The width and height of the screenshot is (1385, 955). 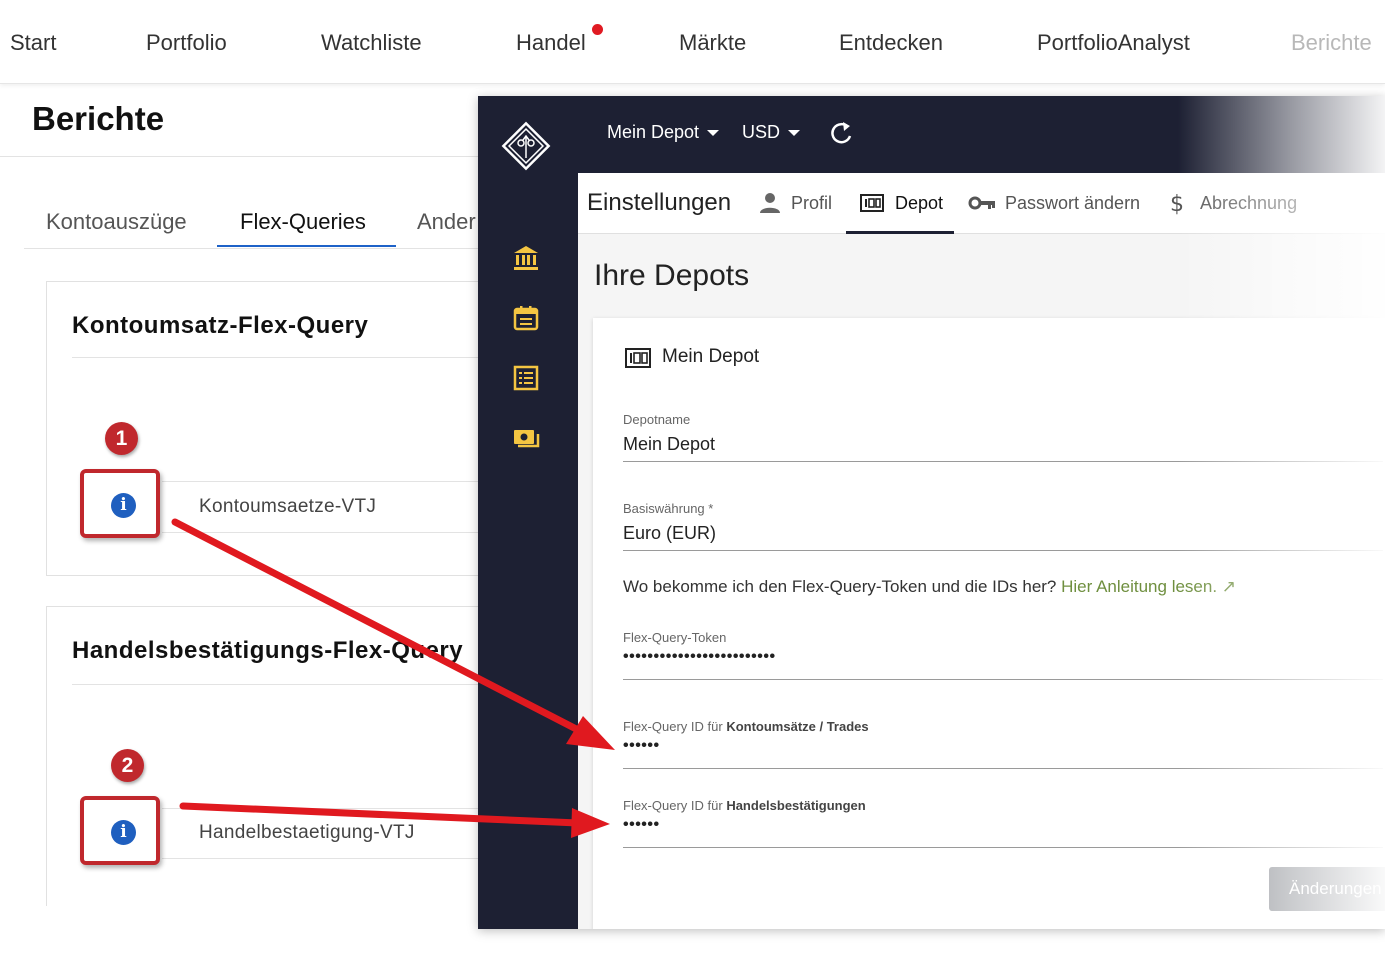 What do you see at coordinates (597, 29) in the screenshot?
I see `notification-dot` at bounding box center [597, 29].